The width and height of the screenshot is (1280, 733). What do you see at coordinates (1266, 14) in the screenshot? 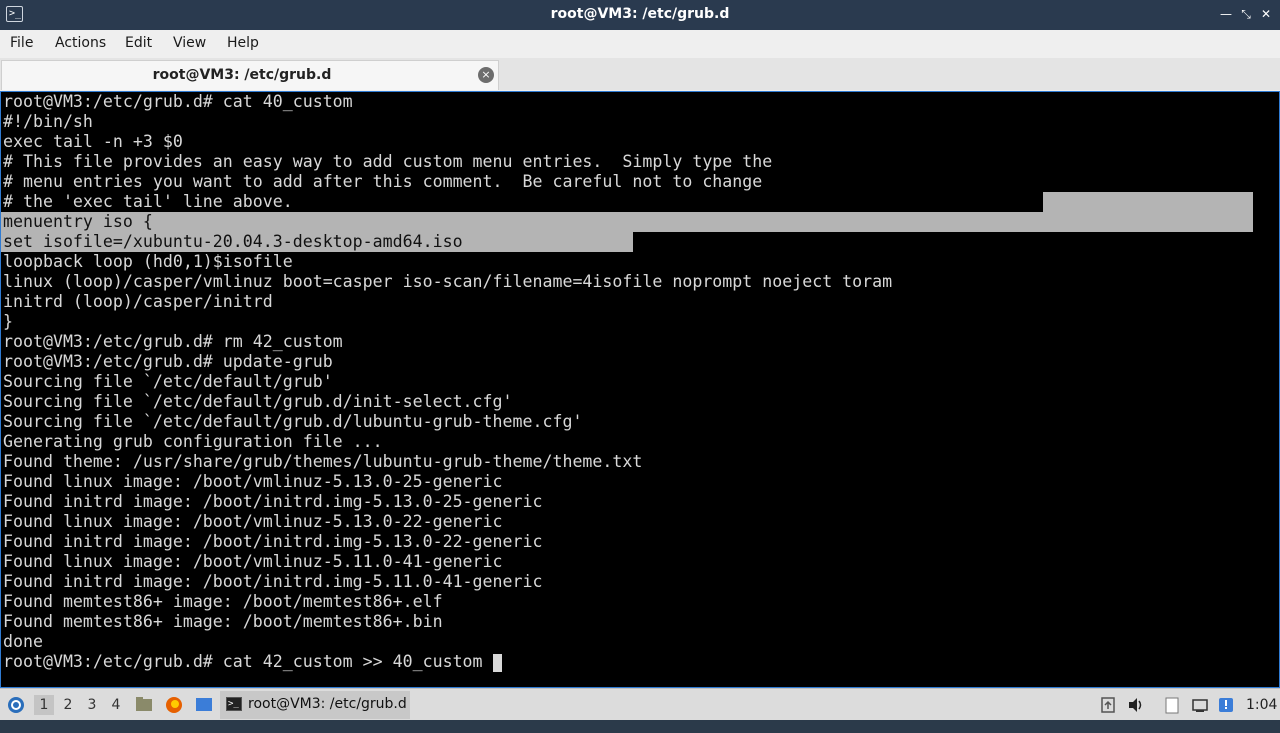
I see `close-icon: ✕` at bounding box center [1266, 14].